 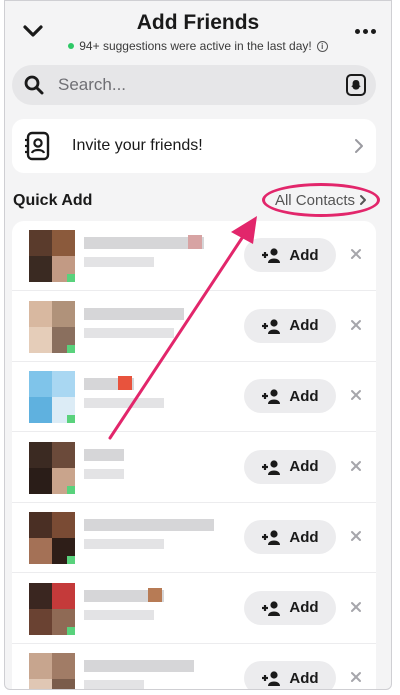 I want to click on page-title: Add Friends, so click(x=198, y=22).